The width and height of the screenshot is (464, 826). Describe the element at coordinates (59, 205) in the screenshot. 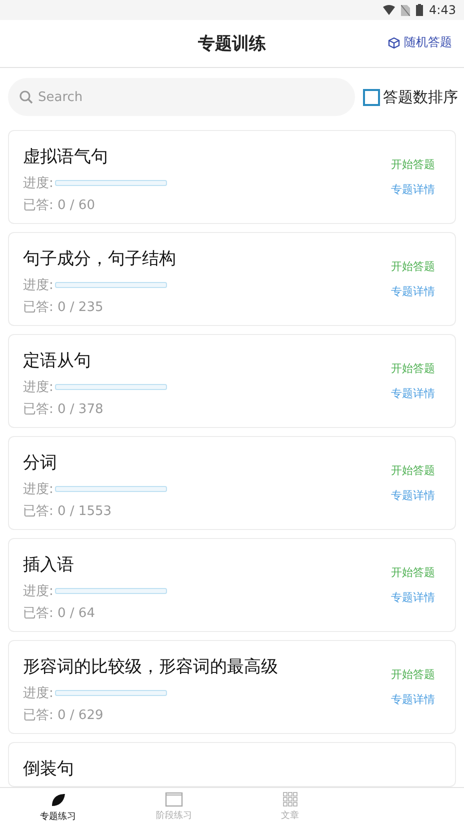

I see `answered-count: 已答: 0 / 60` at that location.